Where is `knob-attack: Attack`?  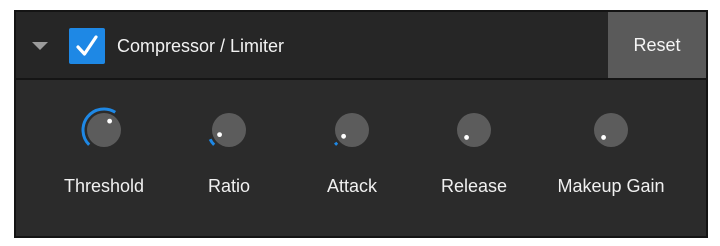
knob-attack: Attack is located at coordinates (352, 137).